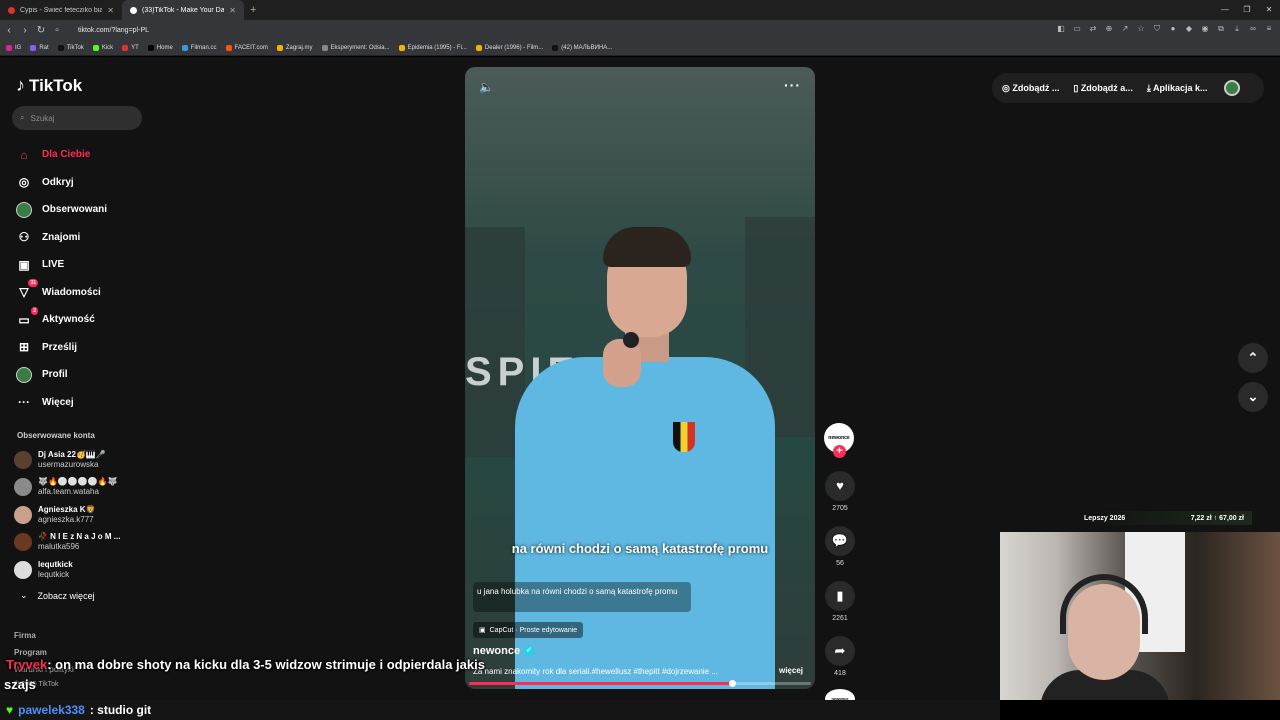  I want to click on tiktok-note-icon: ♪, so click(20, 85).